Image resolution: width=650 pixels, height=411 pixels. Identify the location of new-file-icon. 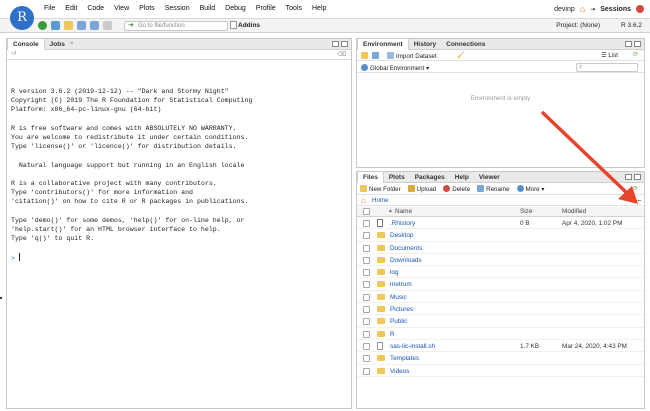
(42, 25).